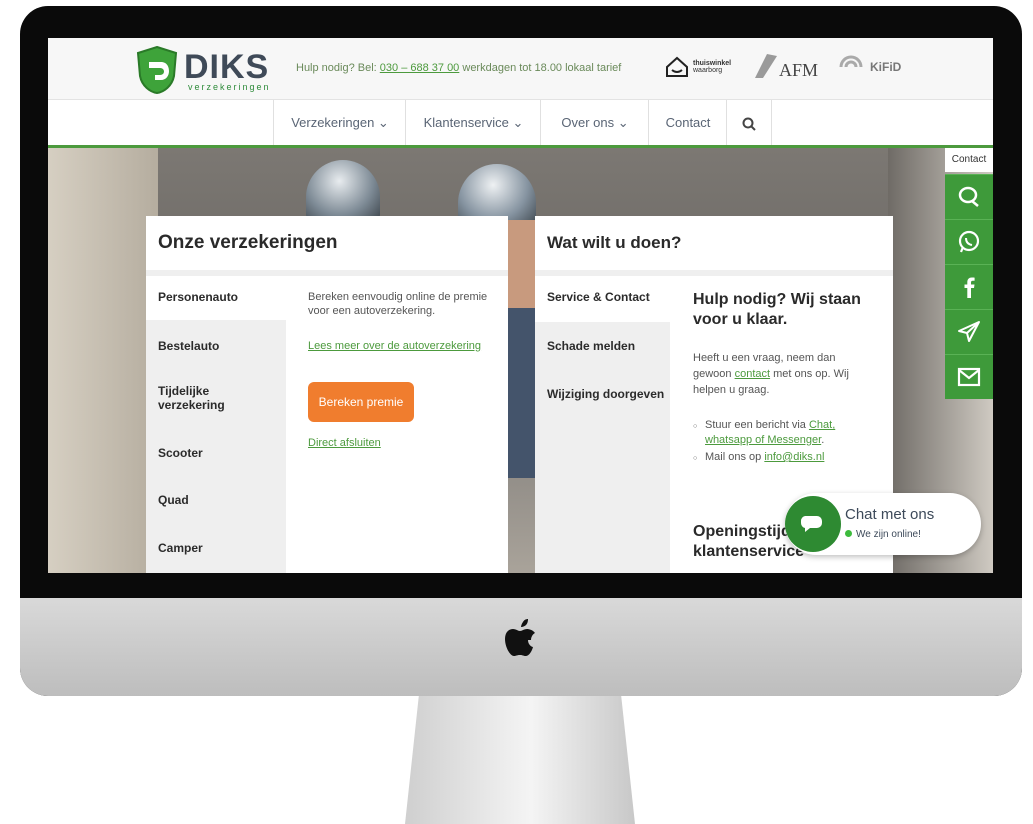 The height and width of the screenshot is (824, 1033). I want to click on kifid-badge: KiFiD, so click(888, 67).